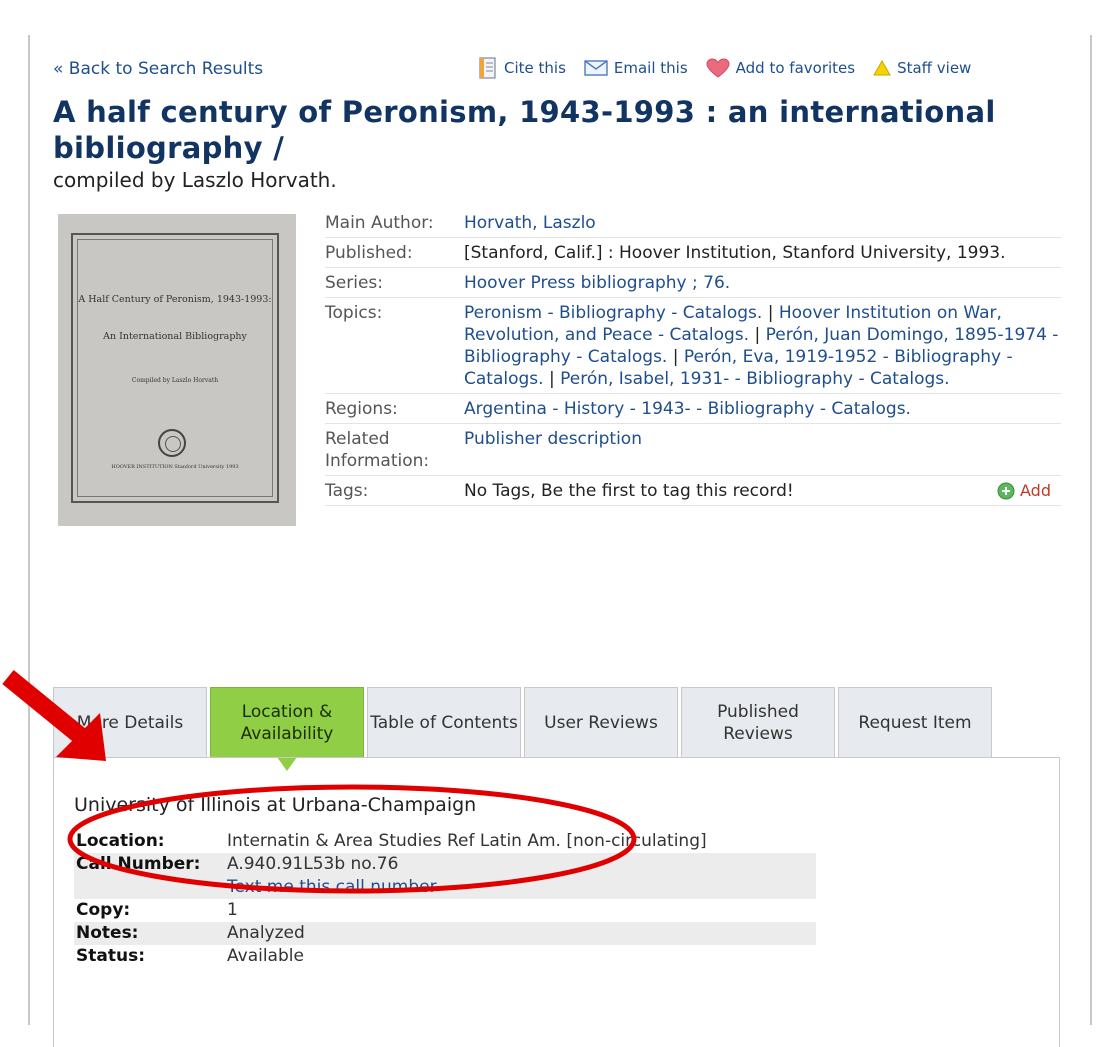 This screenshot has height=1047, width=1103. I want to click on tab-location-availability-label: Location & Availability, so click(287, 722).